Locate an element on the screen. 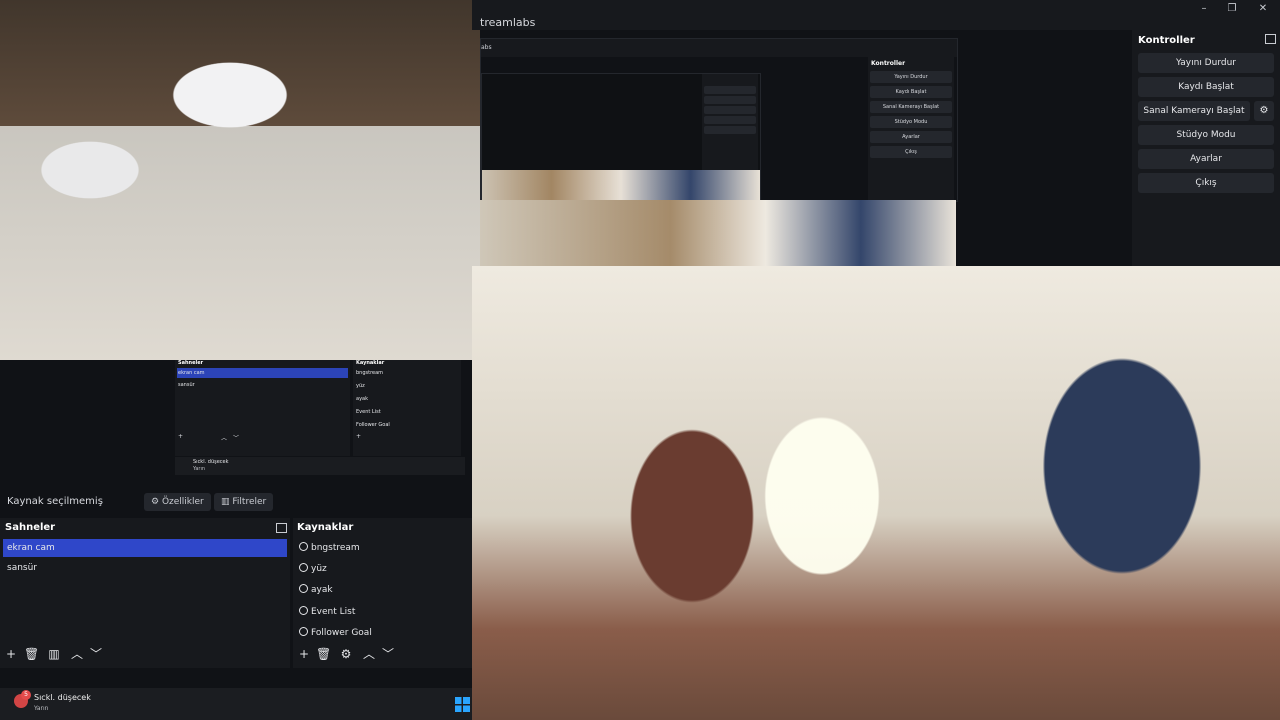  scenes-title: Sahneler is located at coordinates (30, 527).